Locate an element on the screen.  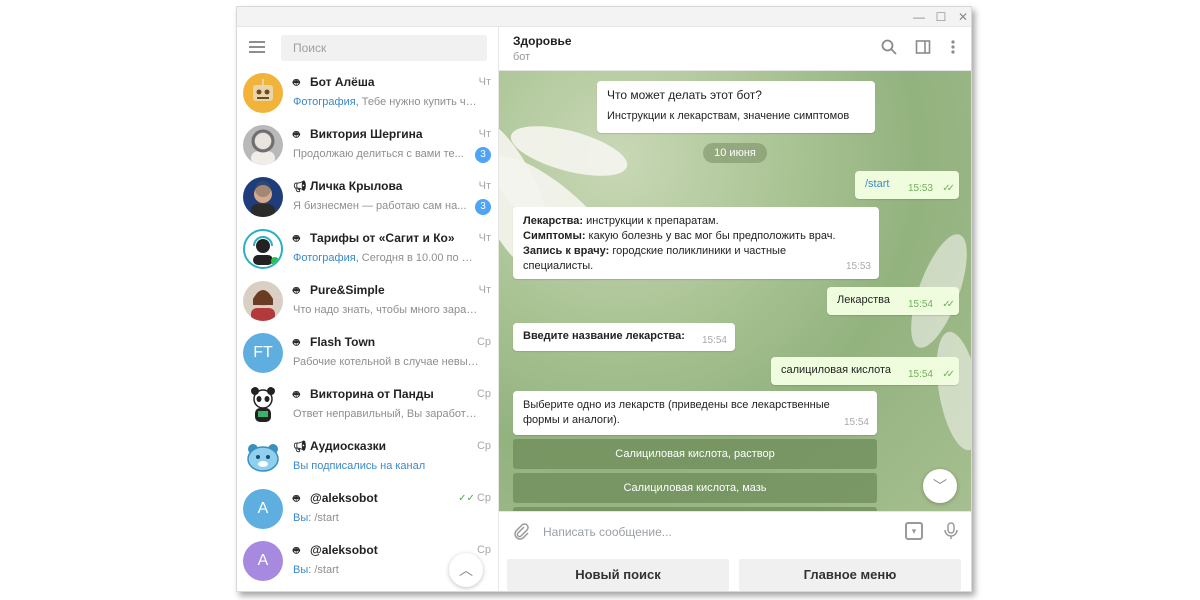
bot-keyboard-icon: ▾ is located at coordinates (914, 531).